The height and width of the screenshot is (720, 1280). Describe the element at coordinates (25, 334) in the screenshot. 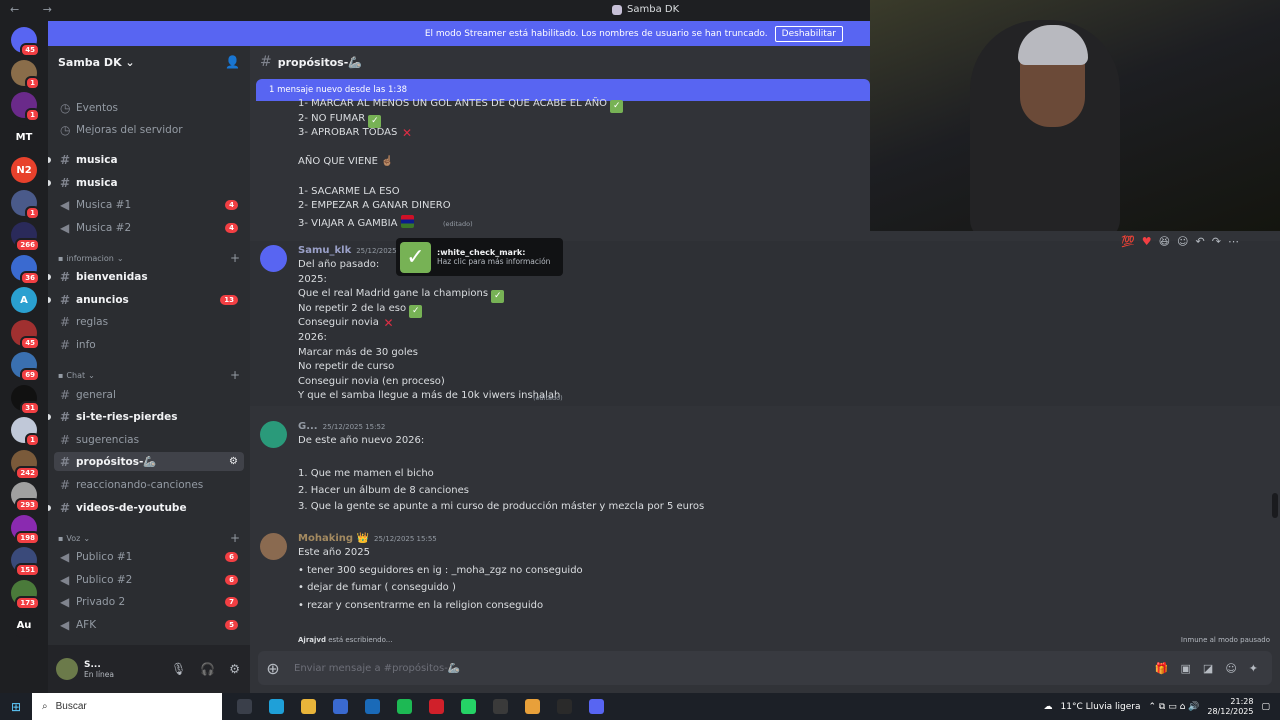

I see `server-icon: 45` at that location.